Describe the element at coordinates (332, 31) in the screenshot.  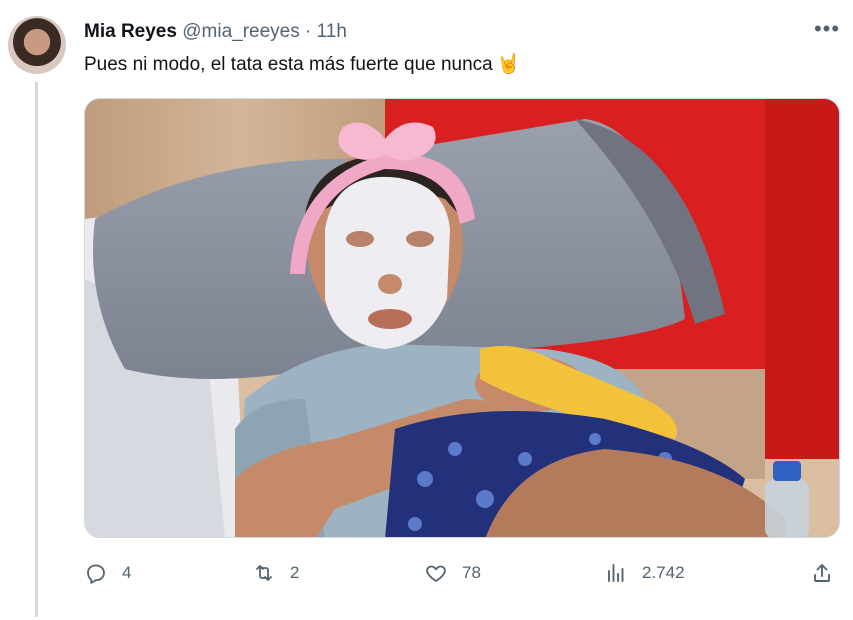
I see `timestamp: 11h` at that location.